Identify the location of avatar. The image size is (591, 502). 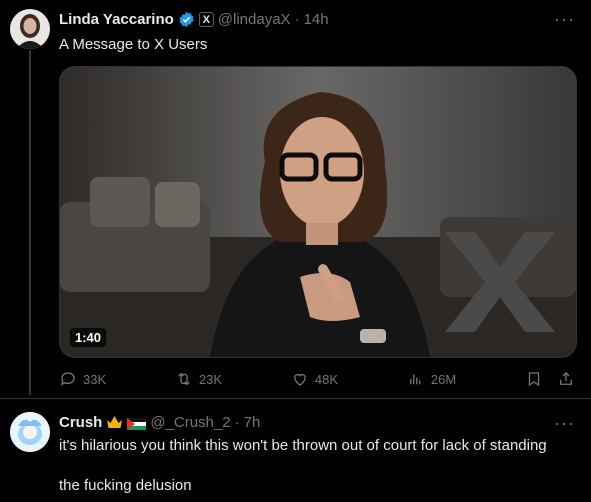
(30, 29).